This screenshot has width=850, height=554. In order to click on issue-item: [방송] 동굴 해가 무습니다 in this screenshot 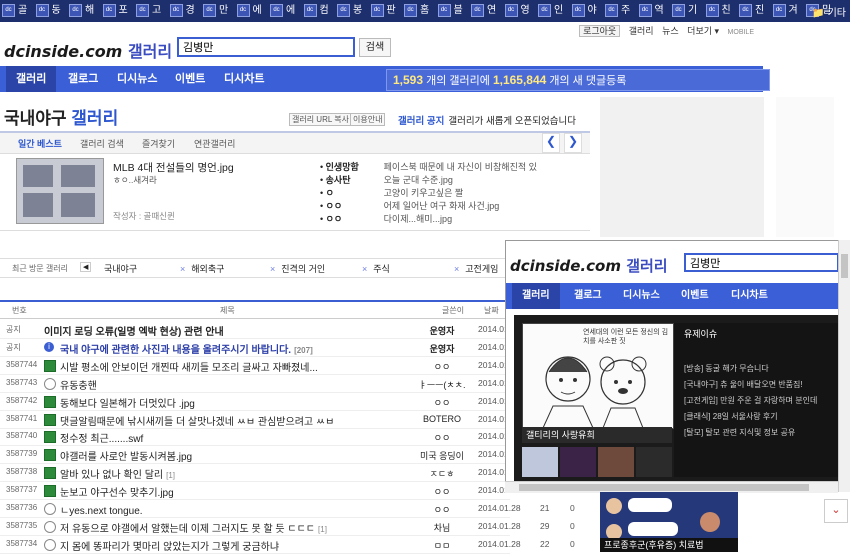, I will do `click(726, 368)`.